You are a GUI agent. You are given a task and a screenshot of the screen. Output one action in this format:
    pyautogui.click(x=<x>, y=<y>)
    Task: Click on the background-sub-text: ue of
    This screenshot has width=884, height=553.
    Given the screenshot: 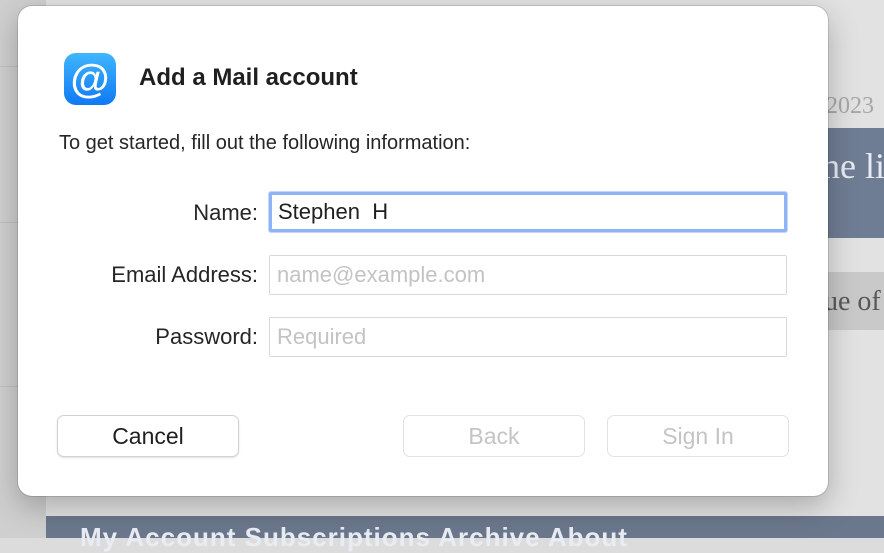 What is the action you would take?
    pyautogui.click(x=852, y=301)
    